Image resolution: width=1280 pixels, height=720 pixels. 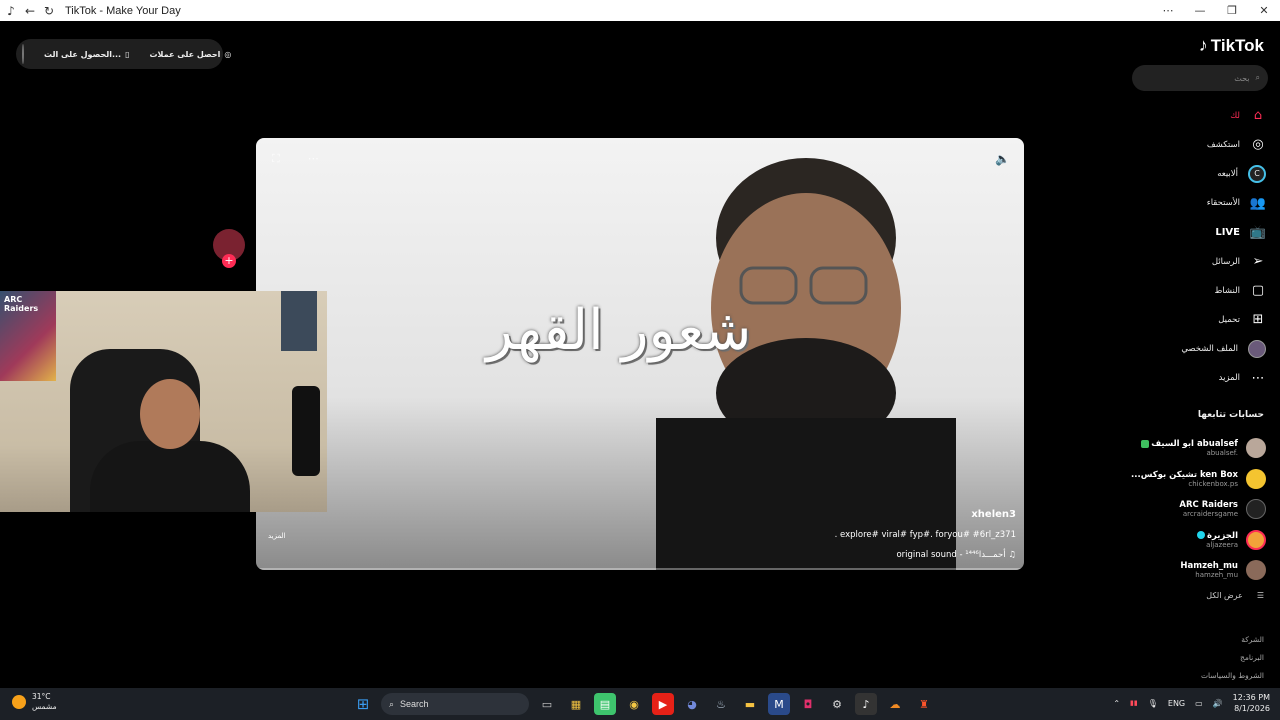 What do you see at coordinates (924, 704) in the screenshot?
I see `brave-icon: ♜` at bounding box center [924, 704].